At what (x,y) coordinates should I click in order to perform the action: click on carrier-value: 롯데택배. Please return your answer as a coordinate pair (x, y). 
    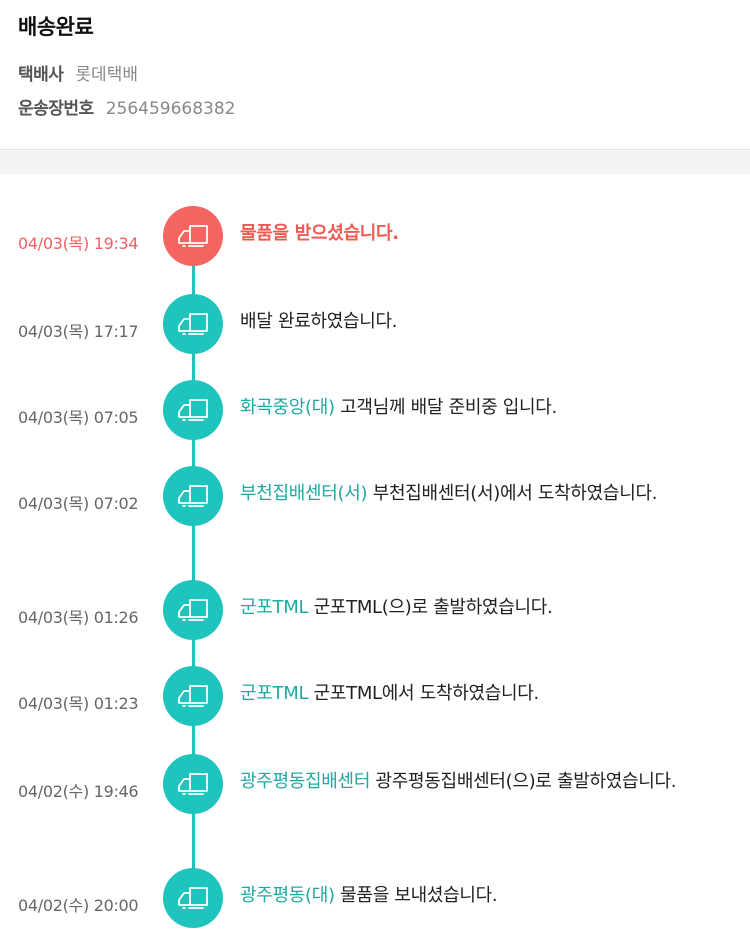
    Looking at the image, I should click on (106, 75).